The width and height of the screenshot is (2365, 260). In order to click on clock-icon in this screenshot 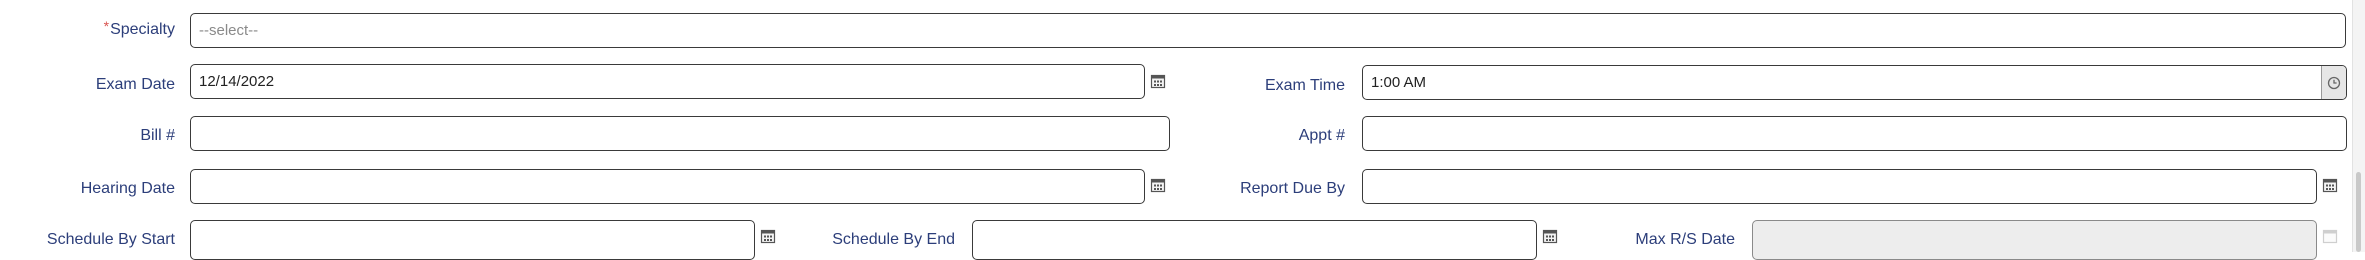, I will do `click(2333, 82)`.